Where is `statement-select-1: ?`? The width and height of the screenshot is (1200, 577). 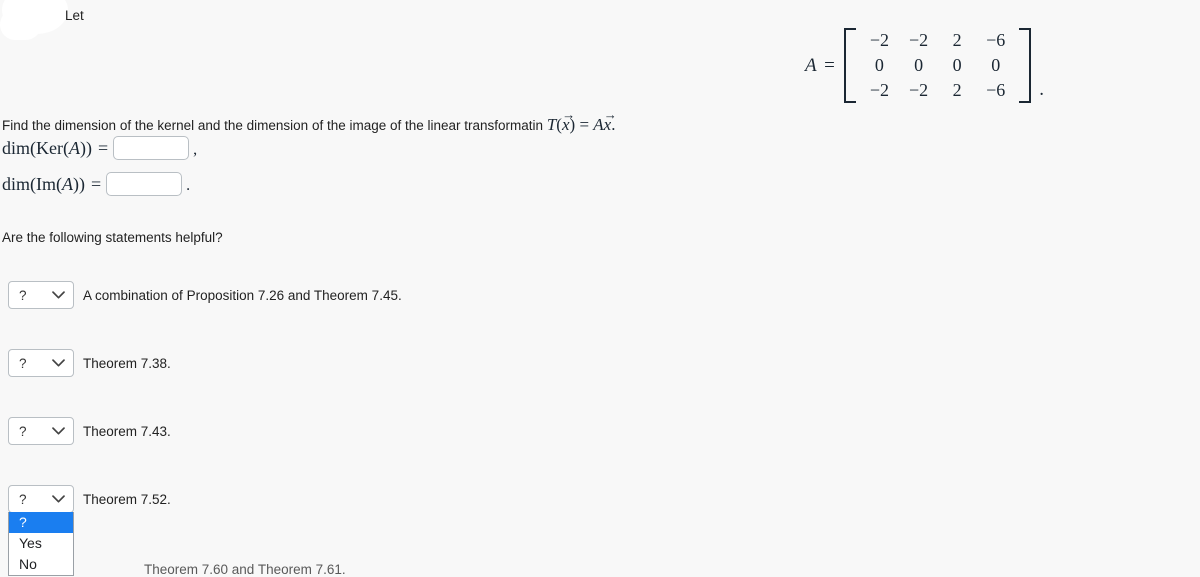 statement-select-1: ? is located at coordinates (41, 363).